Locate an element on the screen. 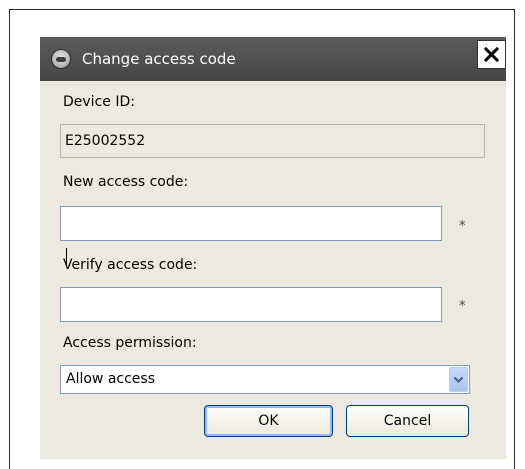 This screenshot has height=469, width=525. verify-access-code-label: Verify access code: is located at coordinates (130, 265).